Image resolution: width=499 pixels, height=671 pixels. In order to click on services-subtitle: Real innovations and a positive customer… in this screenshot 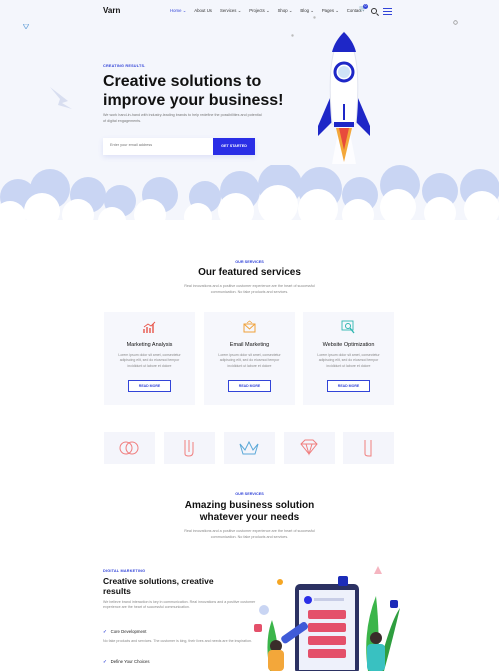, I will do `click(249, 289)`.